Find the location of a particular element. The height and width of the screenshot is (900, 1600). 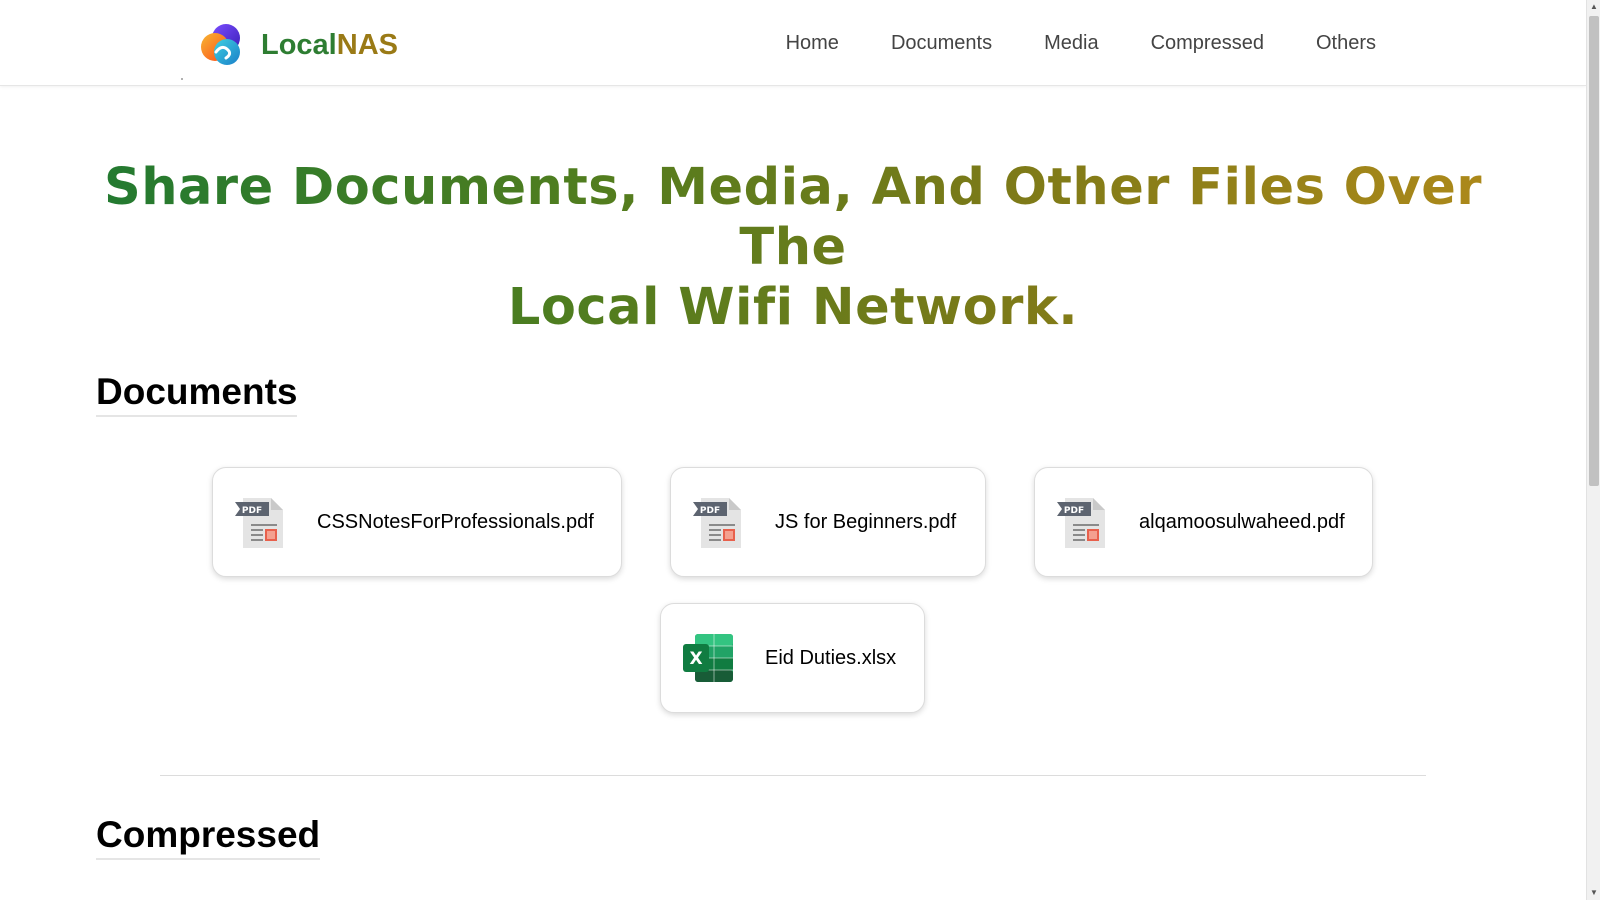

nav-others-link: Others is located at coordinates (1346, 43).